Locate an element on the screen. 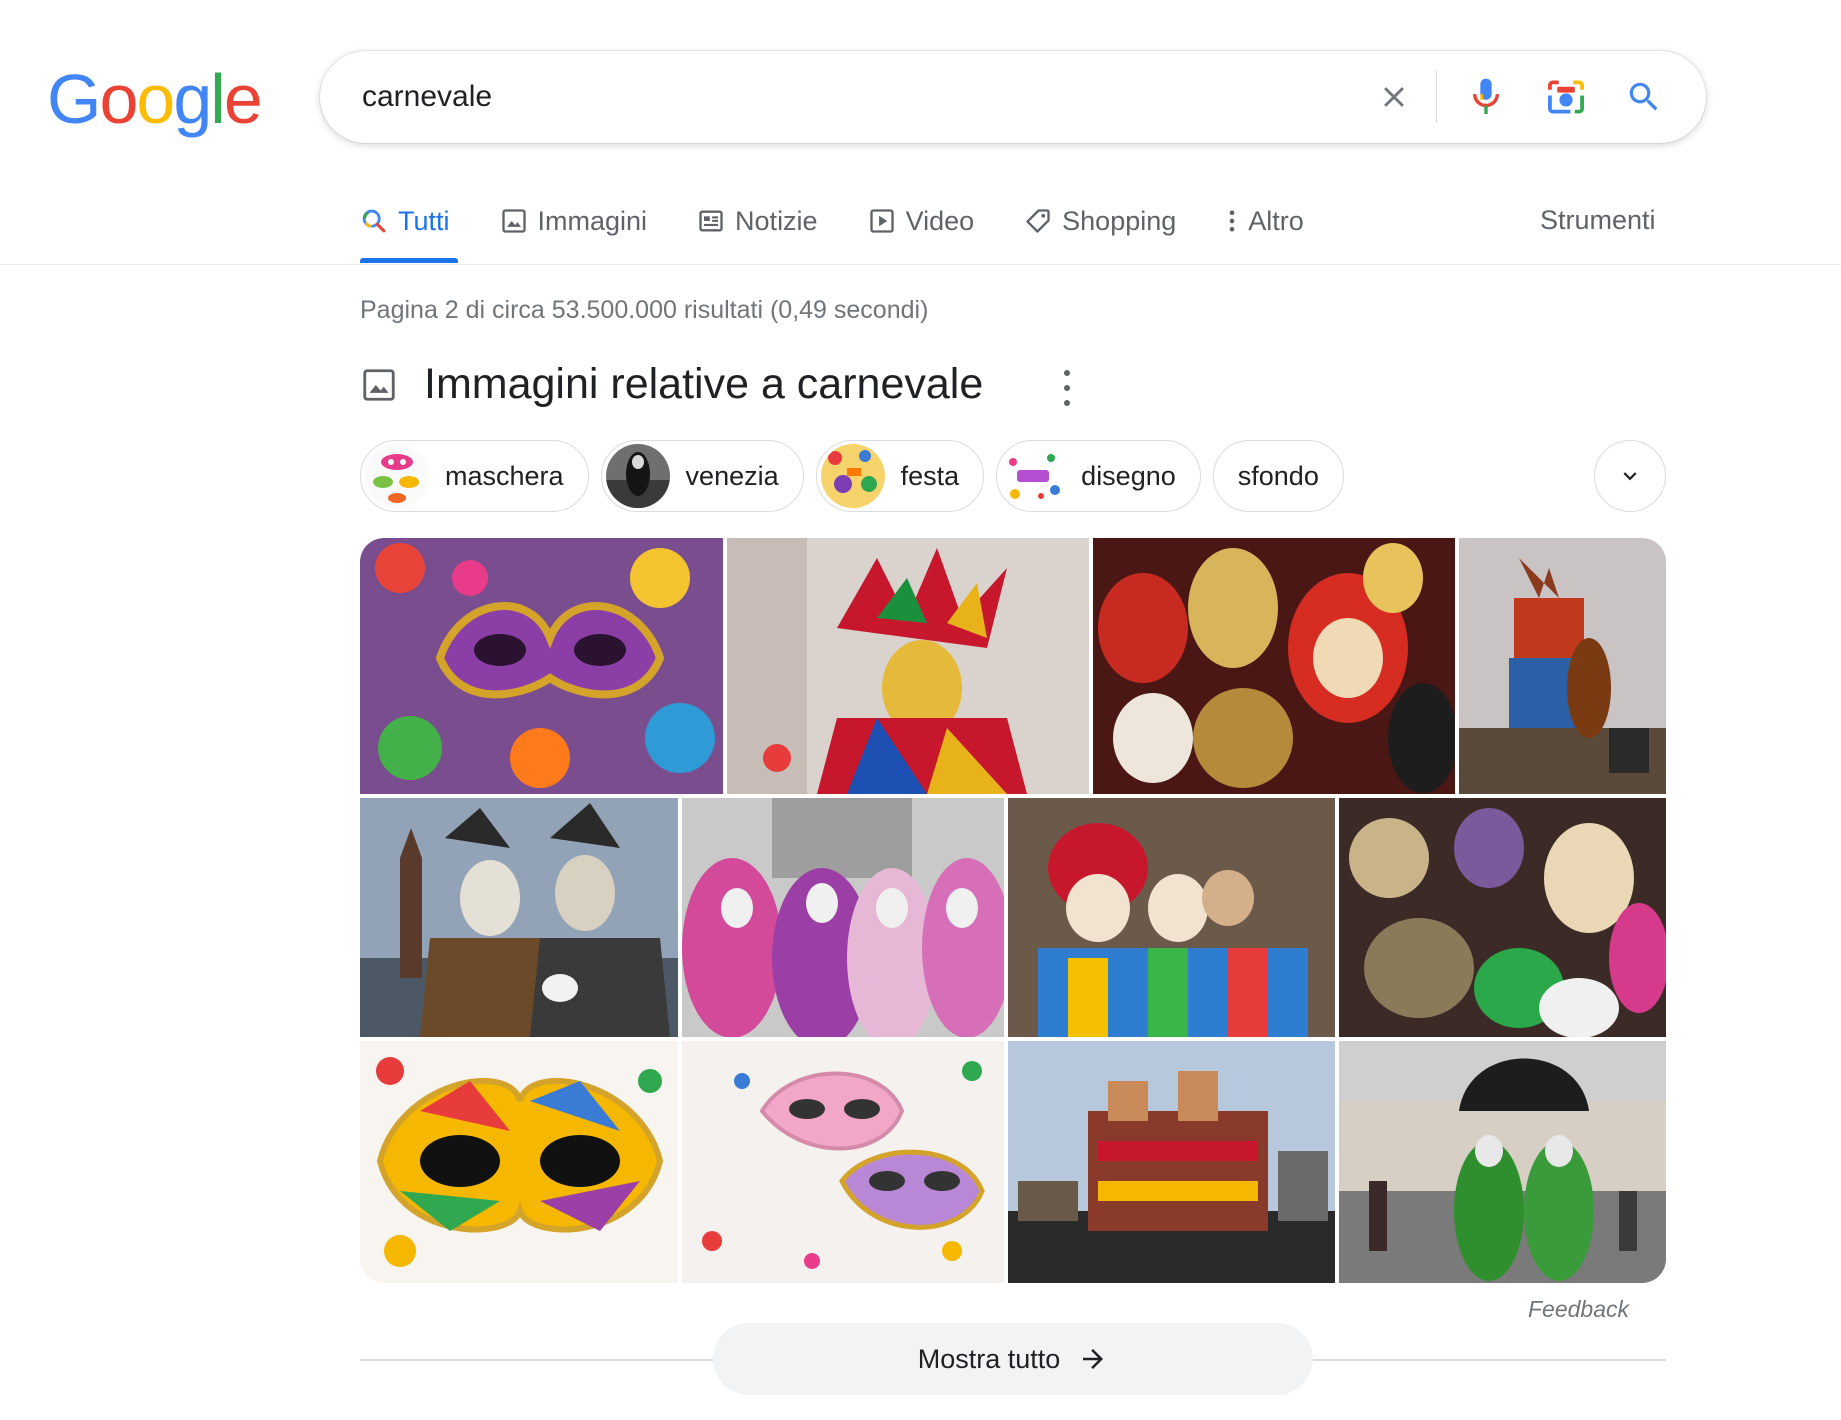 The height and width of the screenshot is (1420, 1841). chip-venezia: venezia is located at coordinates (702, 476).